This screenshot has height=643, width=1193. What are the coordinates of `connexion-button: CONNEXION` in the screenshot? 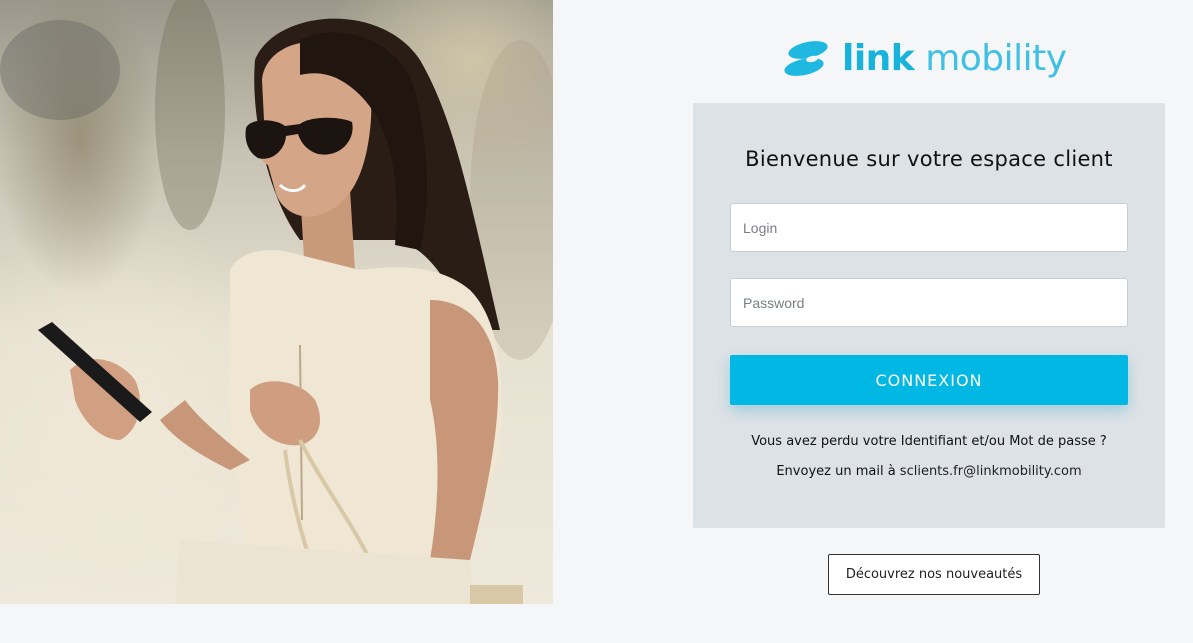 It's located at (929, 380).